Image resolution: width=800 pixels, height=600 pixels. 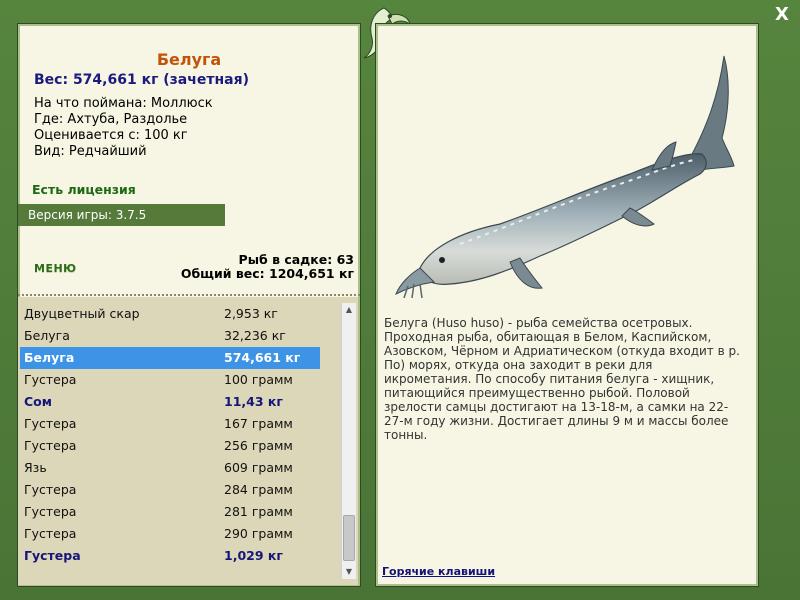 I want to click on valuation-info: Оценивается с: 100 кг, so click(x=111, y=135).